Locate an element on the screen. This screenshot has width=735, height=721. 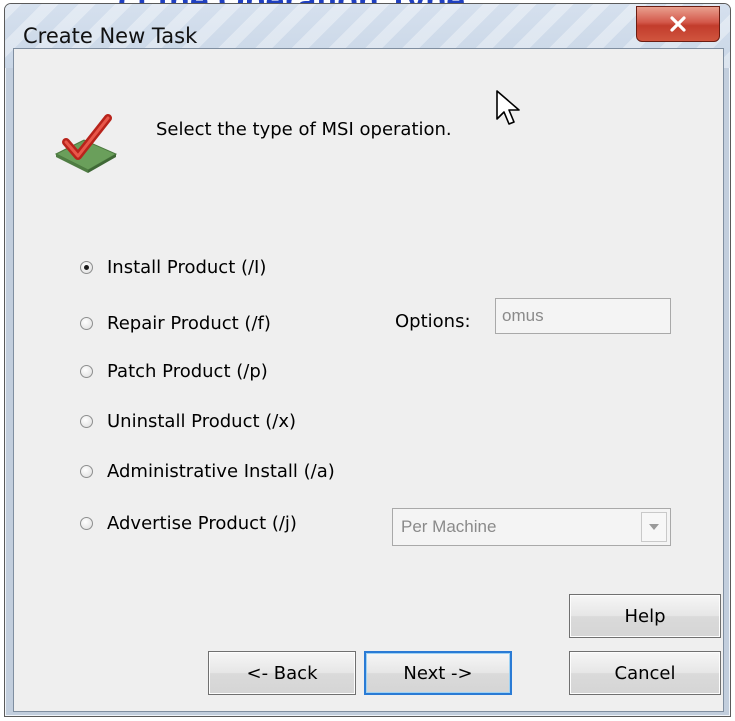
window-title: Create New Task is located at coordinates (110, 36).